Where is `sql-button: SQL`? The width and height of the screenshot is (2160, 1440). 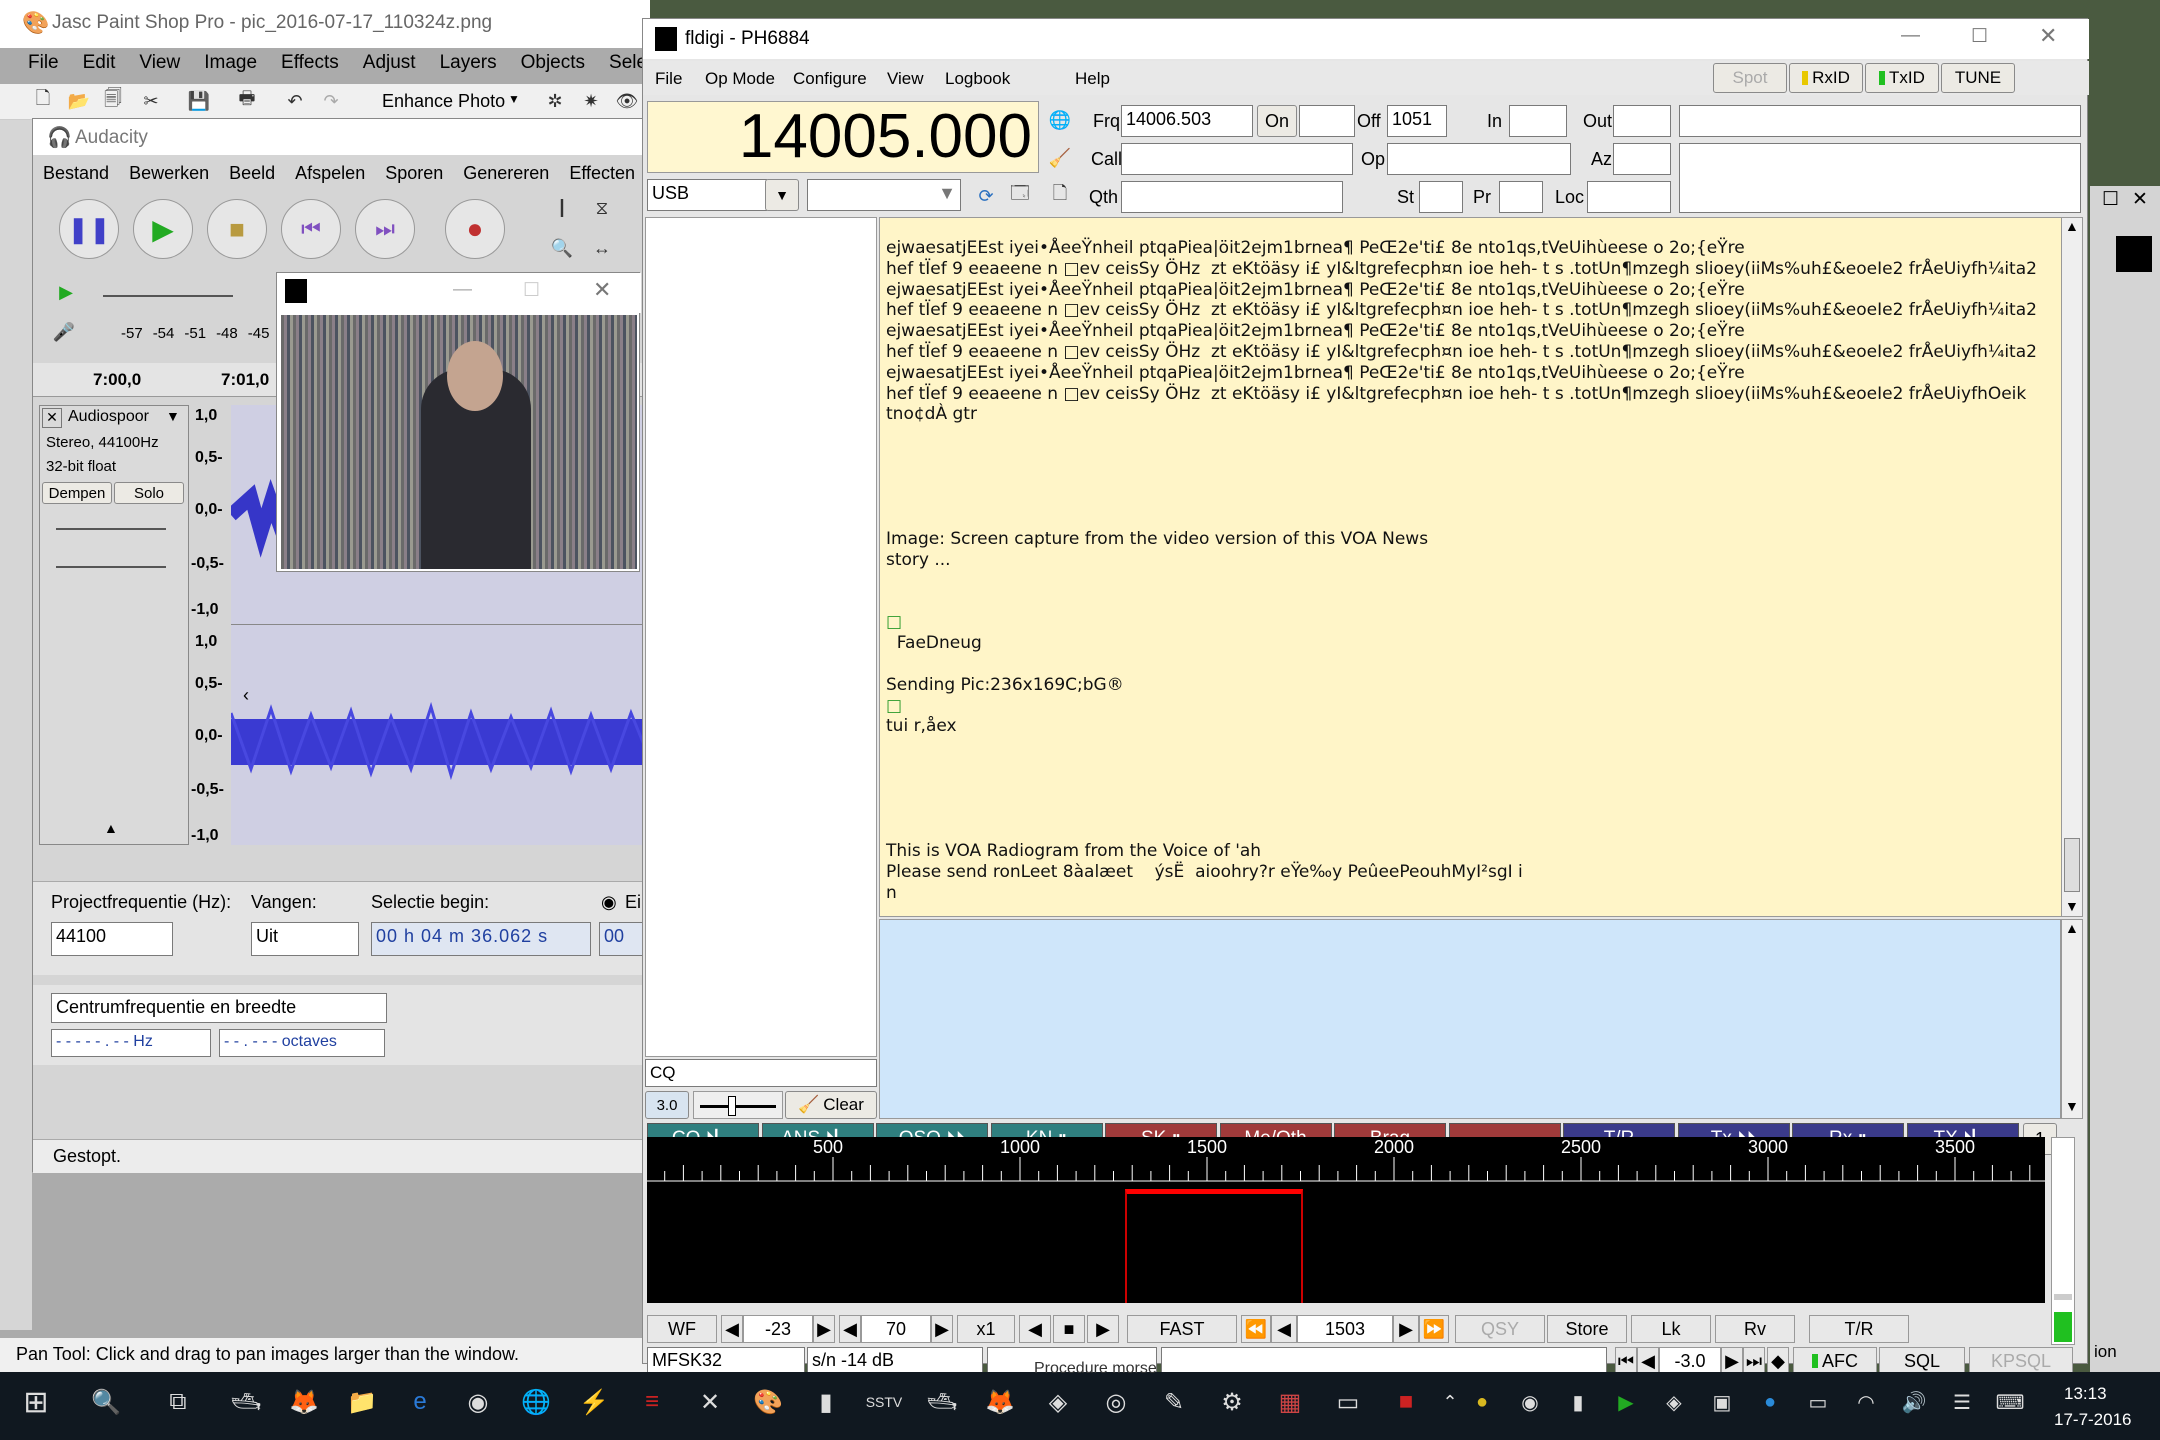 sql-button: SQL is located at coordinates (1922, 1361).